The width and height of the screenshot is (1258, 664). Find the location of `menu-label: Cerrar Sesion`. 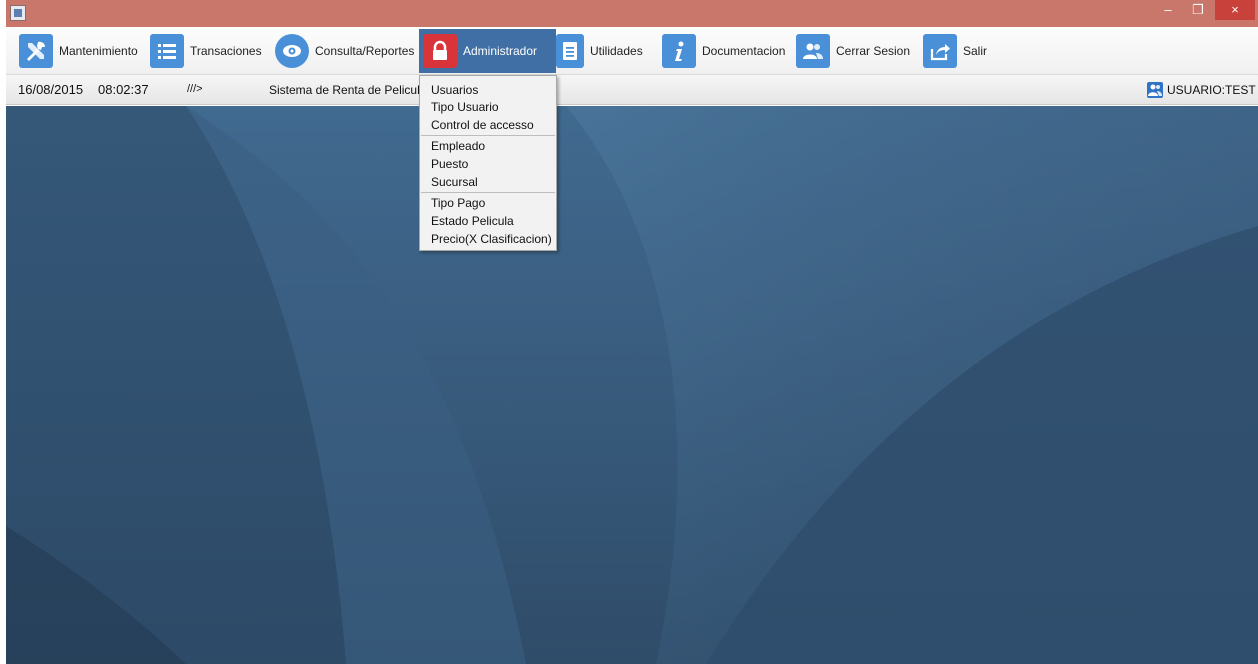

menu-label: Cerrar Sesion is located at coordinates (873, 51).